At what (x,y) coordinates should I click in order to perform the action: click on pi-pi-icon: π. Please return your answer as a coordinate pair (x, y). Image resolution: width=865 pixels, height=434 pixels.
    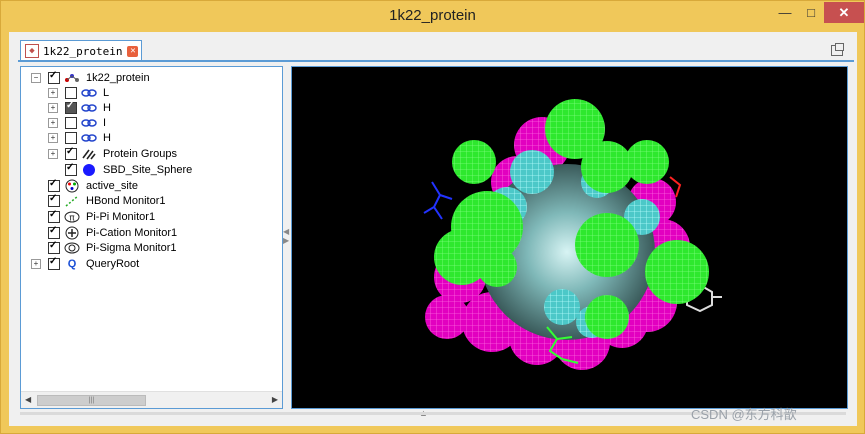
    Looking at the image, I should click on (72, 217).